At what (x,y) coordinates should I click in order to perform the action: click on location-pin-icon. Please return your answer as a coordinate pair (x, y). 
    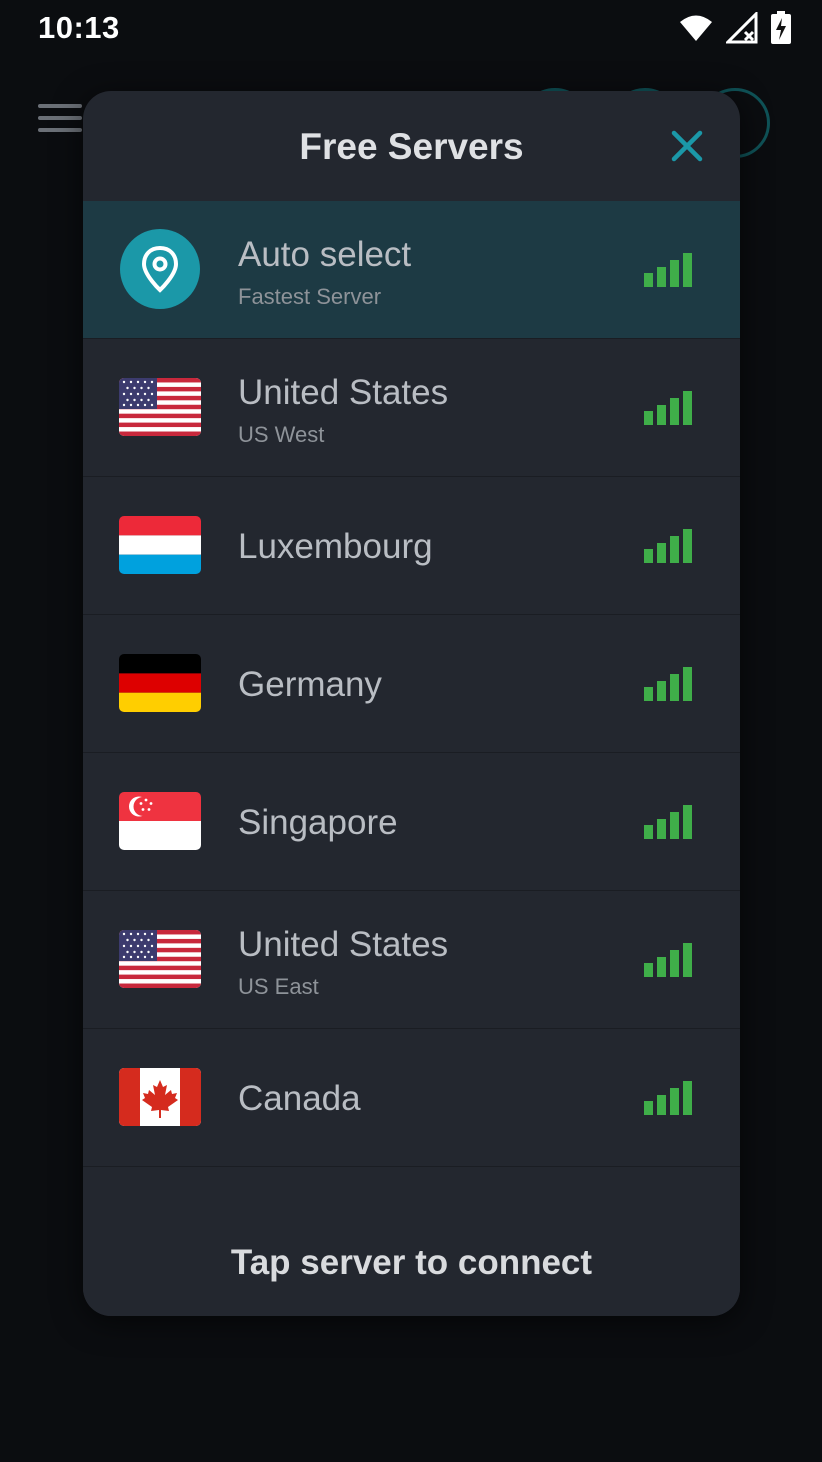
    Looking at the image, I should click on (160, 269).